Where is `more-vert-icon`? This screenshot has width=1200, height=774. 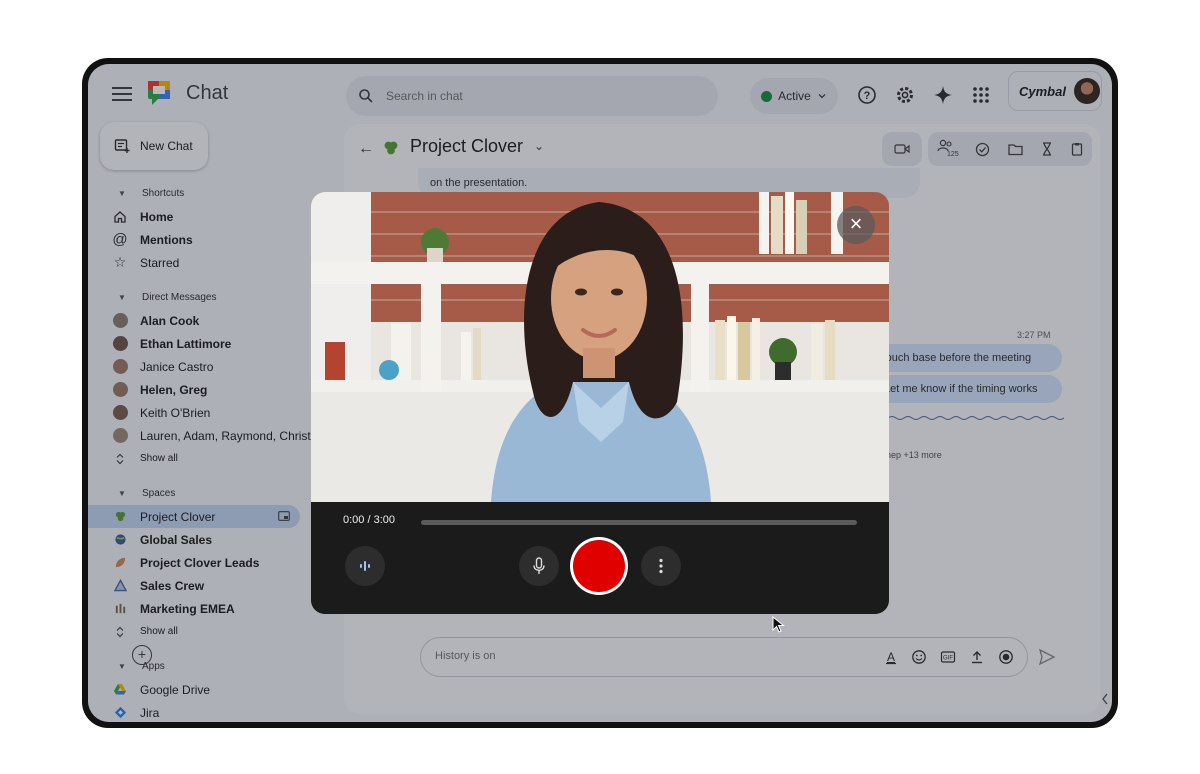
more-vert-icon is located at coordinates (661, 566).